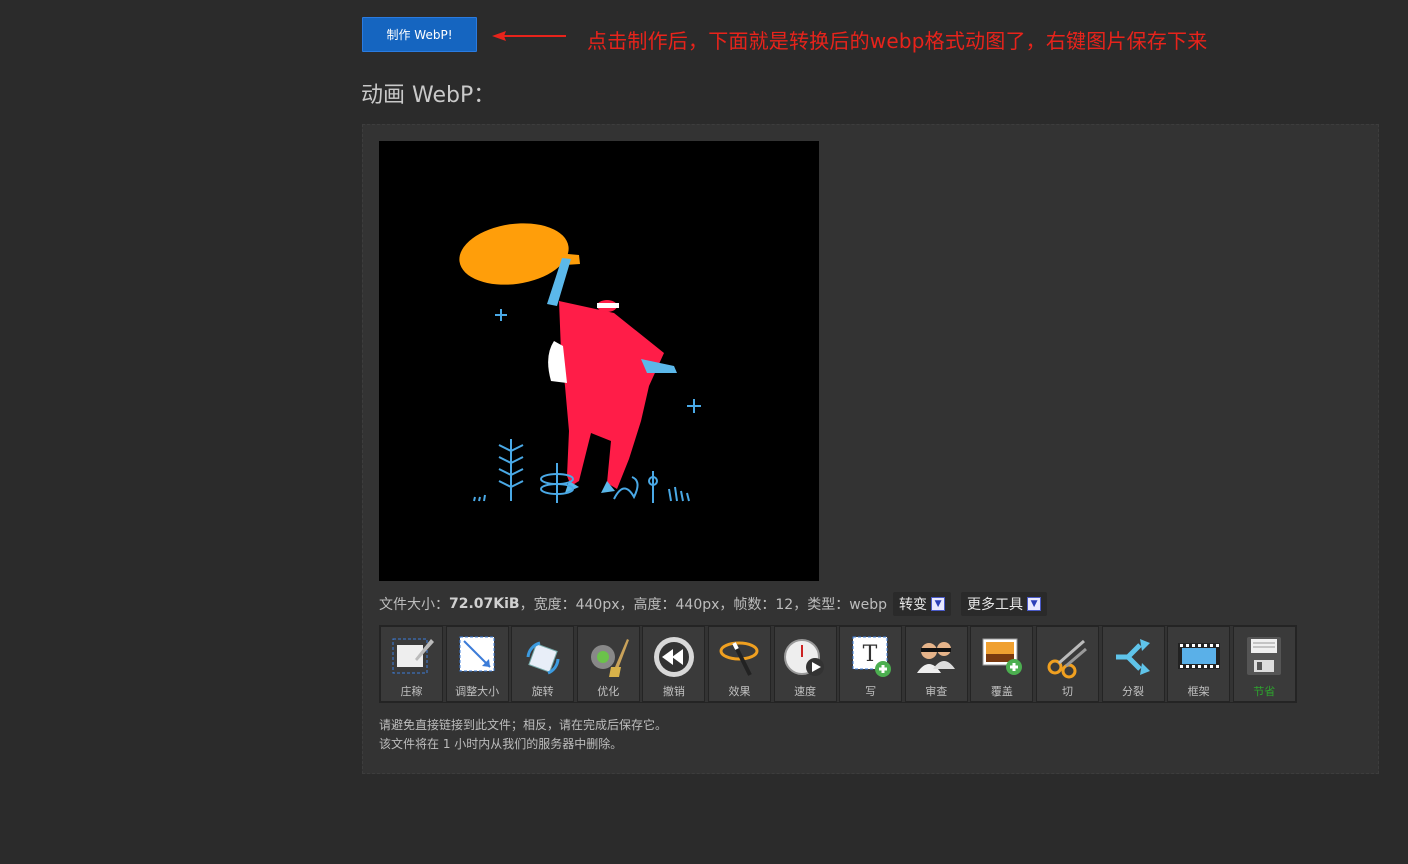  I want to click on speed-icon, so click(804, 657).